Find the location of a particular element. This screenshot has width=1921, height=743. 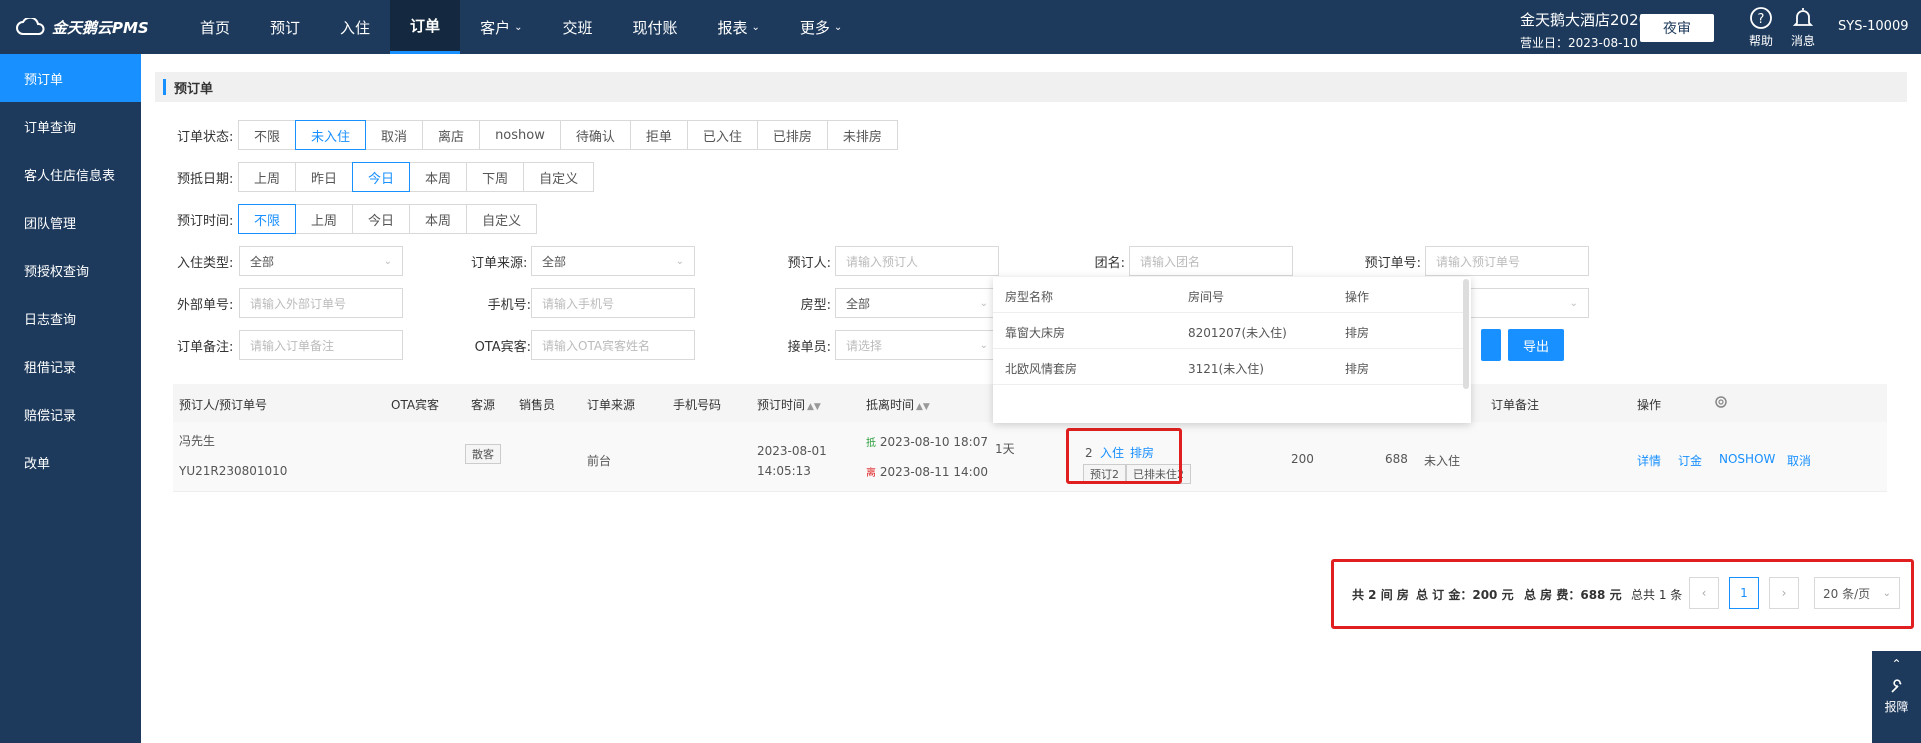

group-name-input: 请输入团名 is located at coordinates (1211, 261).